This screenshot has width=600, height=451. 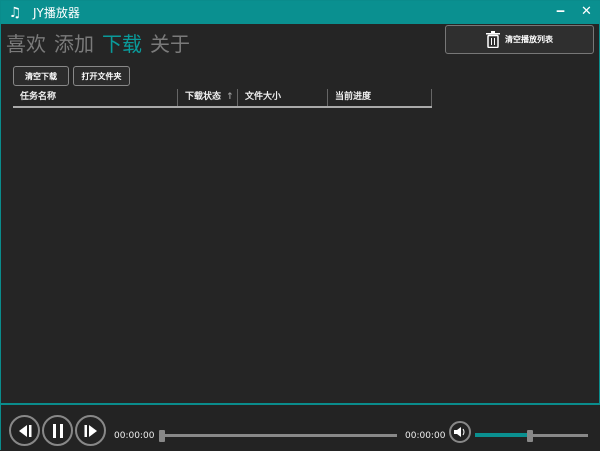 I want to click on open-folder-button: 打开文件夹, so click(x=101, y=76).